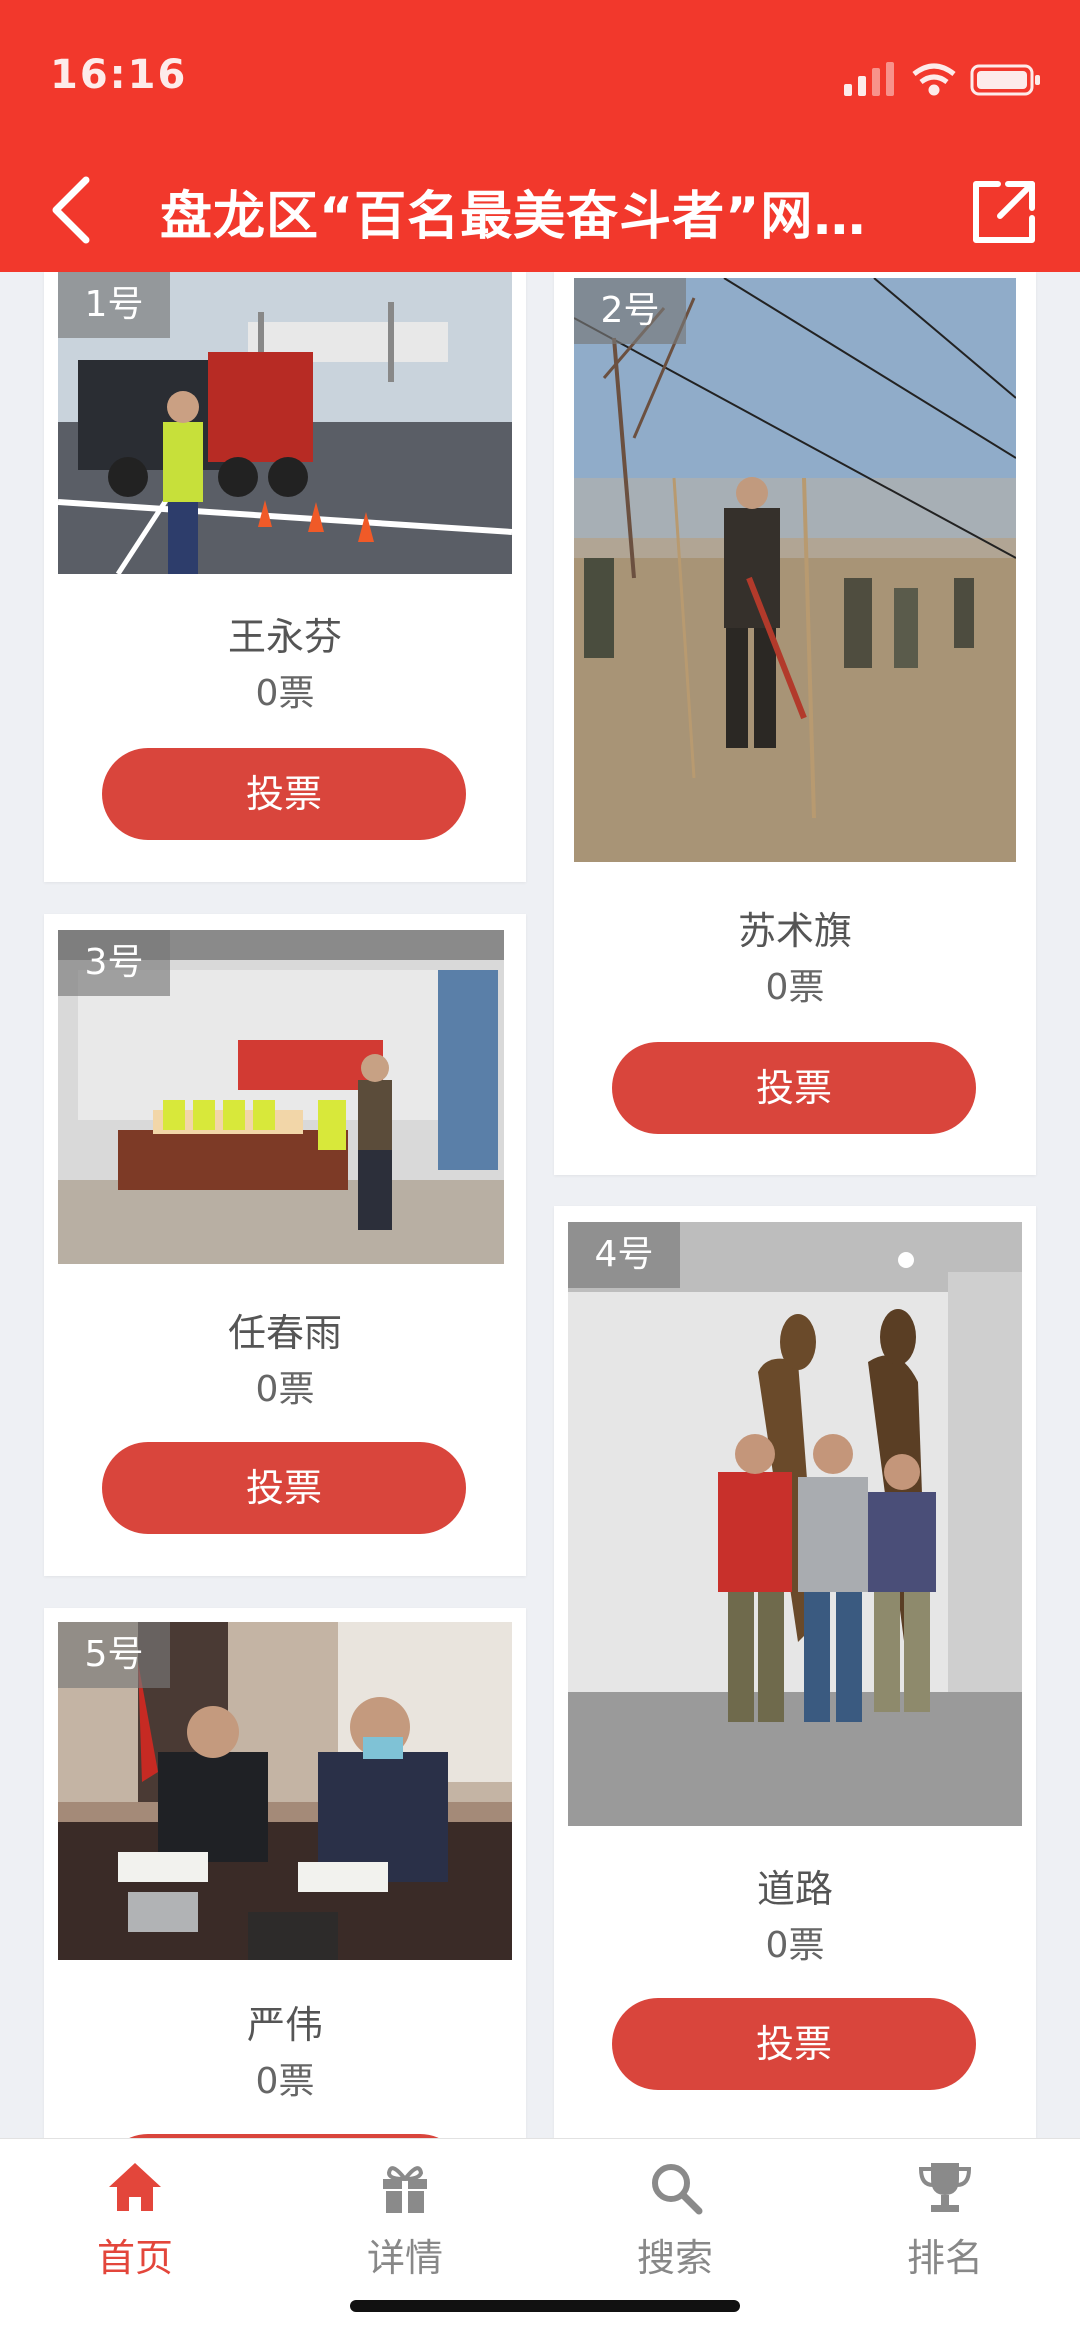 The height and width of the screenshot is (2340, 1080). Describe the element at coordinates (281, 1097) in the screenshot. I see `candidate-photo: 3号` at that location.